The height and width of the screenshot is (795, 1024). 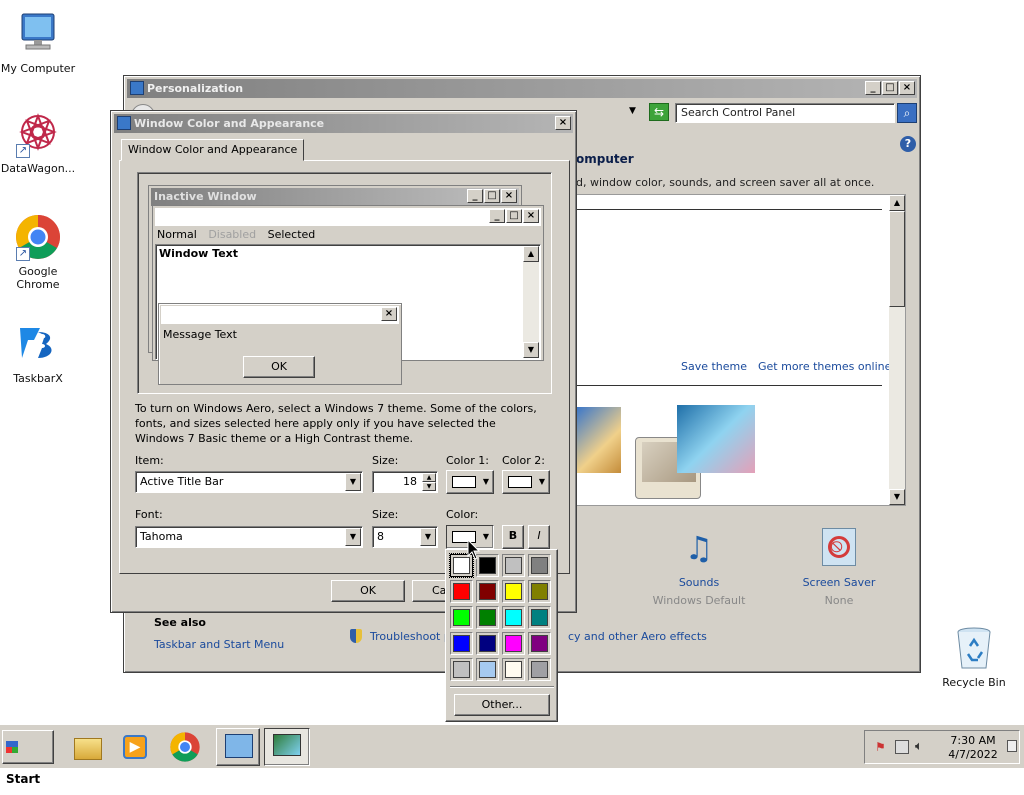 I want to click on start-button: Start, so click(x=28, y=758).